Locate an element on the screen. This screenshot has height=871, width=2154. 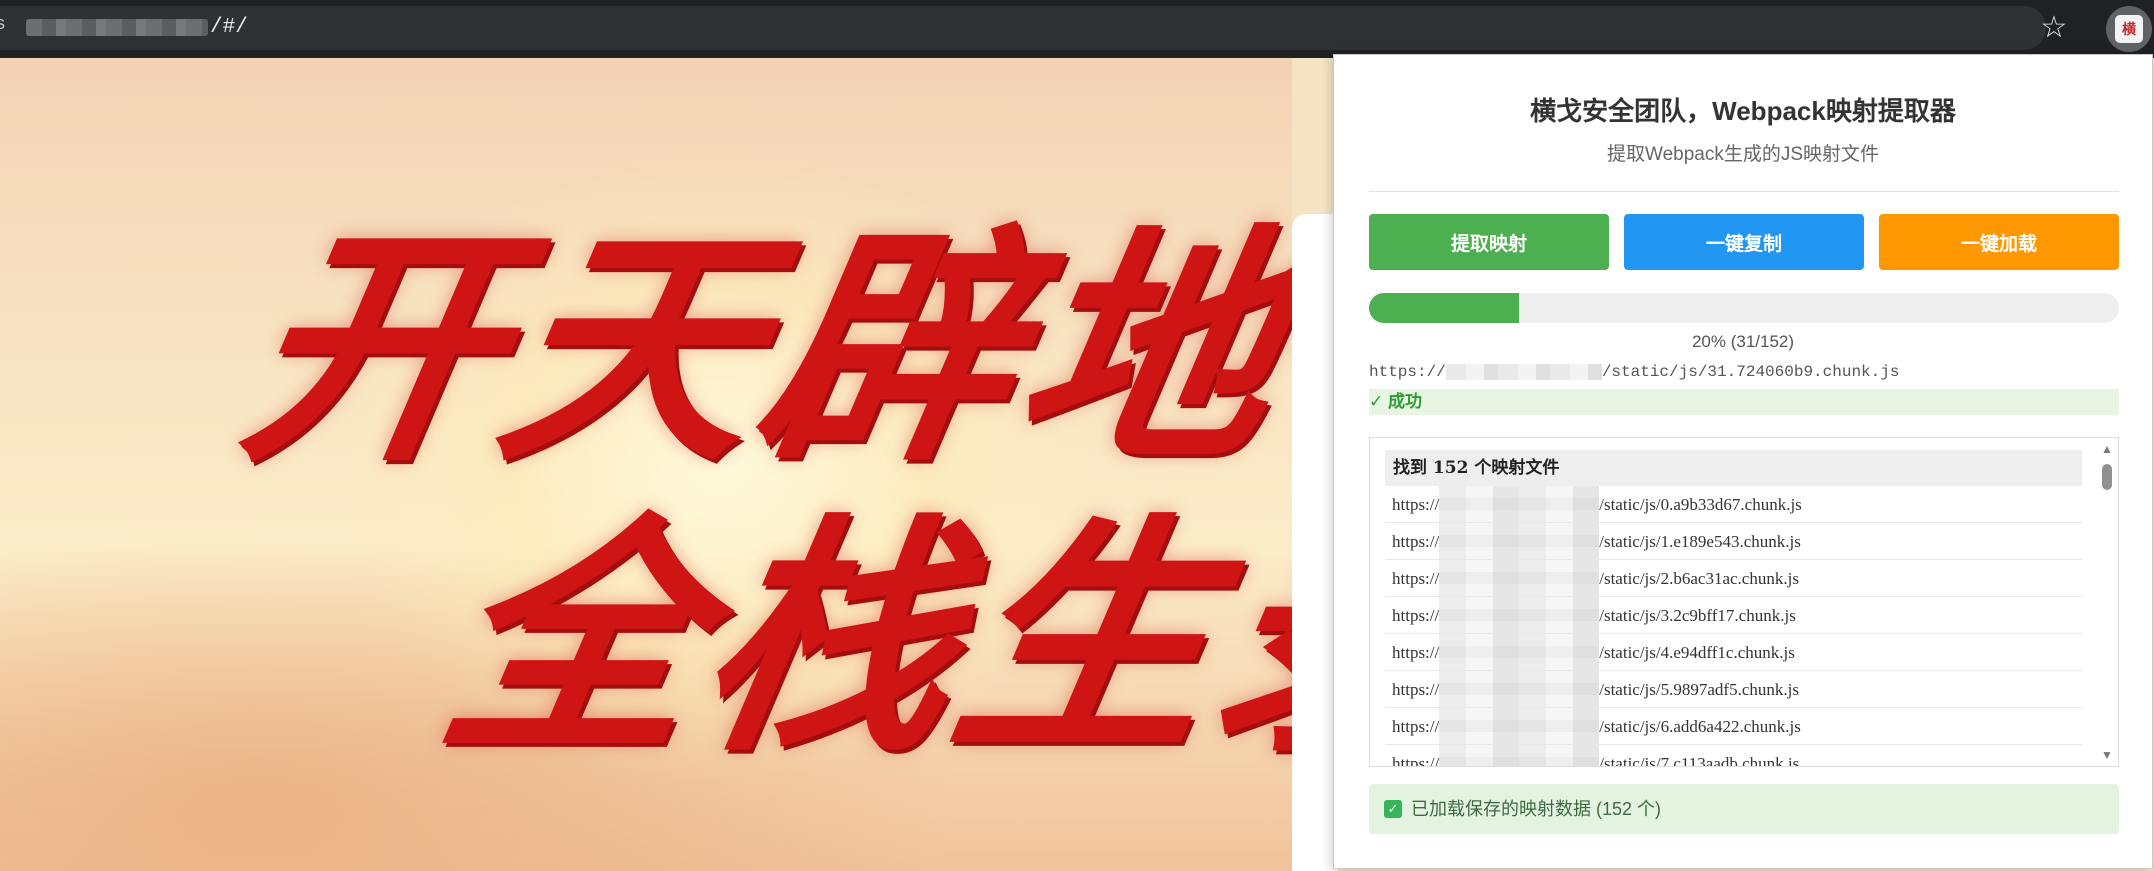
extension-logo-icon: 横 is located at coordinates (2129, 29).